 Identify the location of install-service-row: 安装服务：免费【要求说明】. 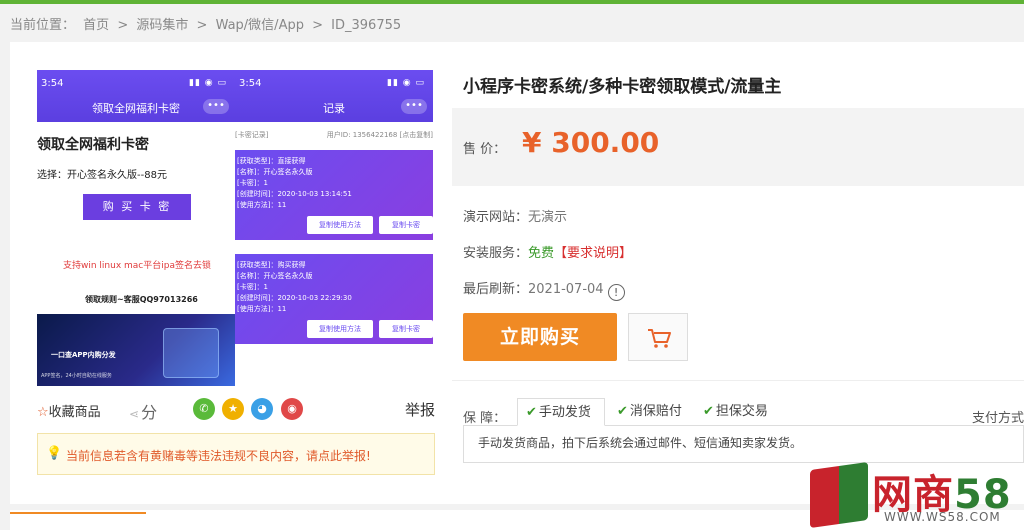
(547, 251).